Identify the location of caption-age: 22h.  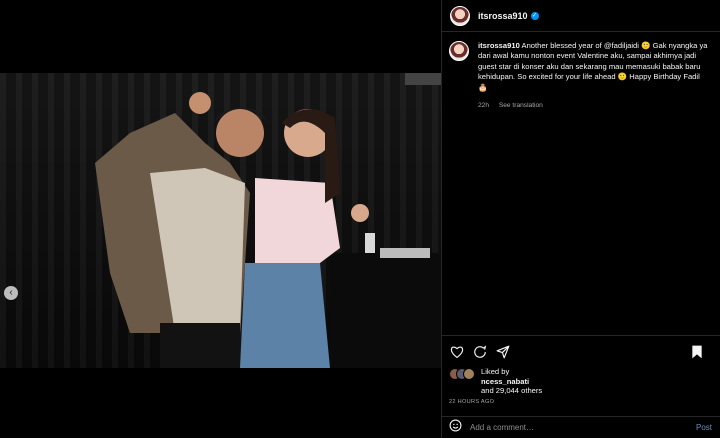
(484, 106).